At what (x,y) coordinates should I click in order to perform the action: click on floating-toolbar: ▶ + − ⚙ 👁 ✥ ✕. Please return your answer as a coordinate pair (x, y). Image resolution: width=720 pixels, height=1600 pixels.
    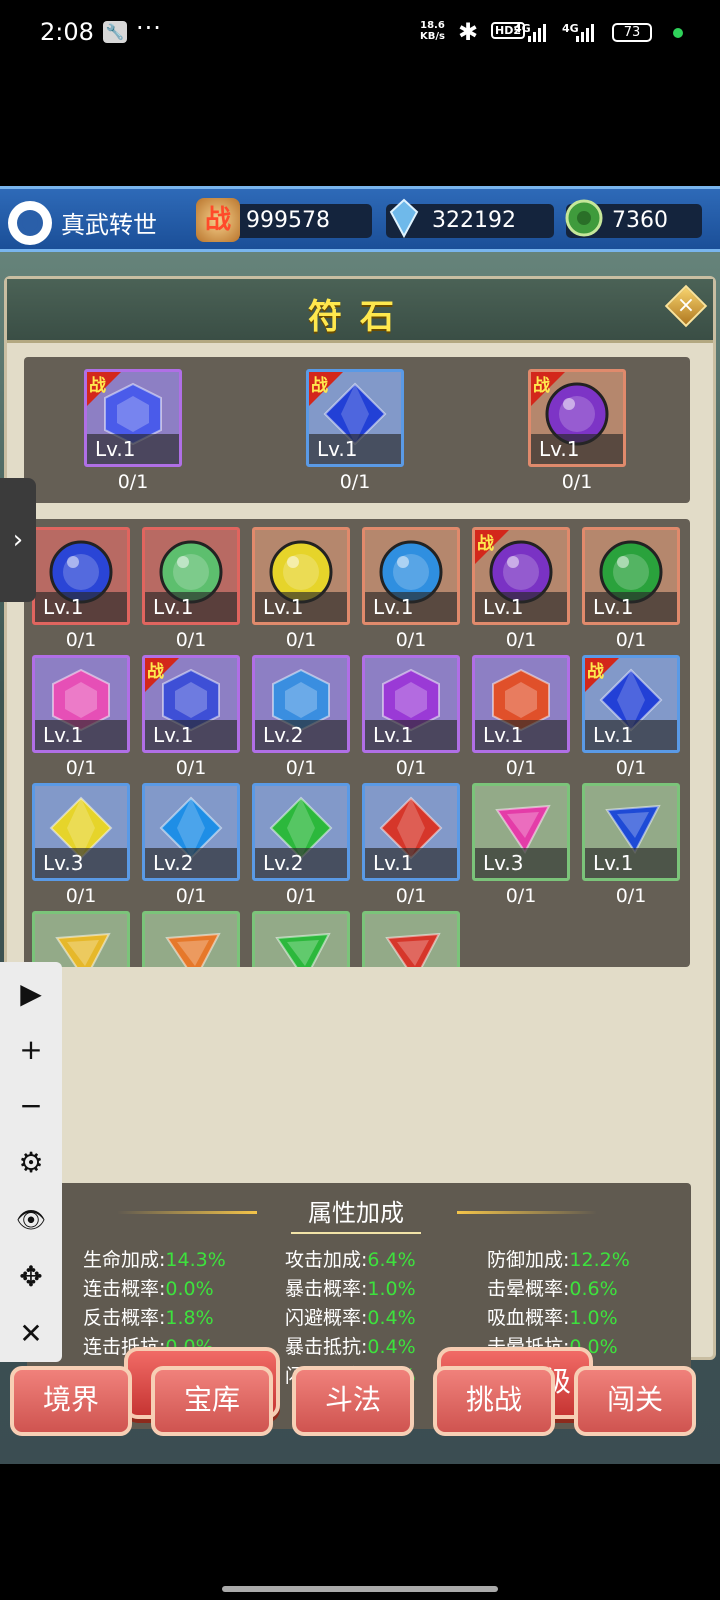
    Looking at the image, I should click on (31, 1162).